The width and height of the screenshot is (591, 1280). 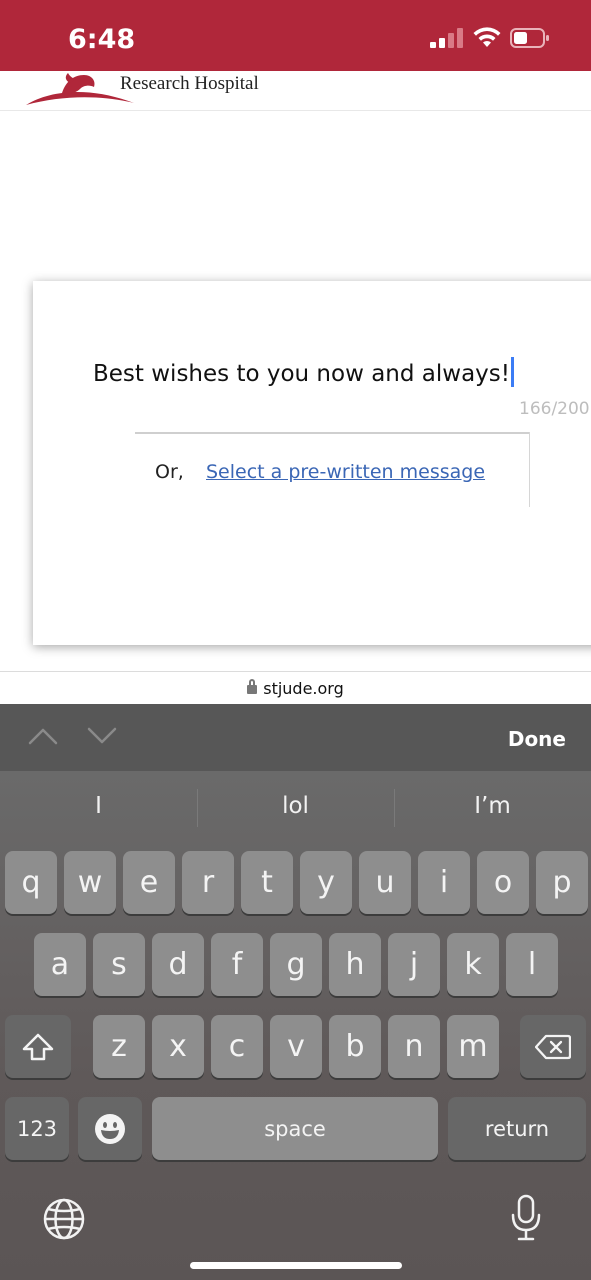 I want to click on numbers-key: 123, so click(x=37, y=1128).